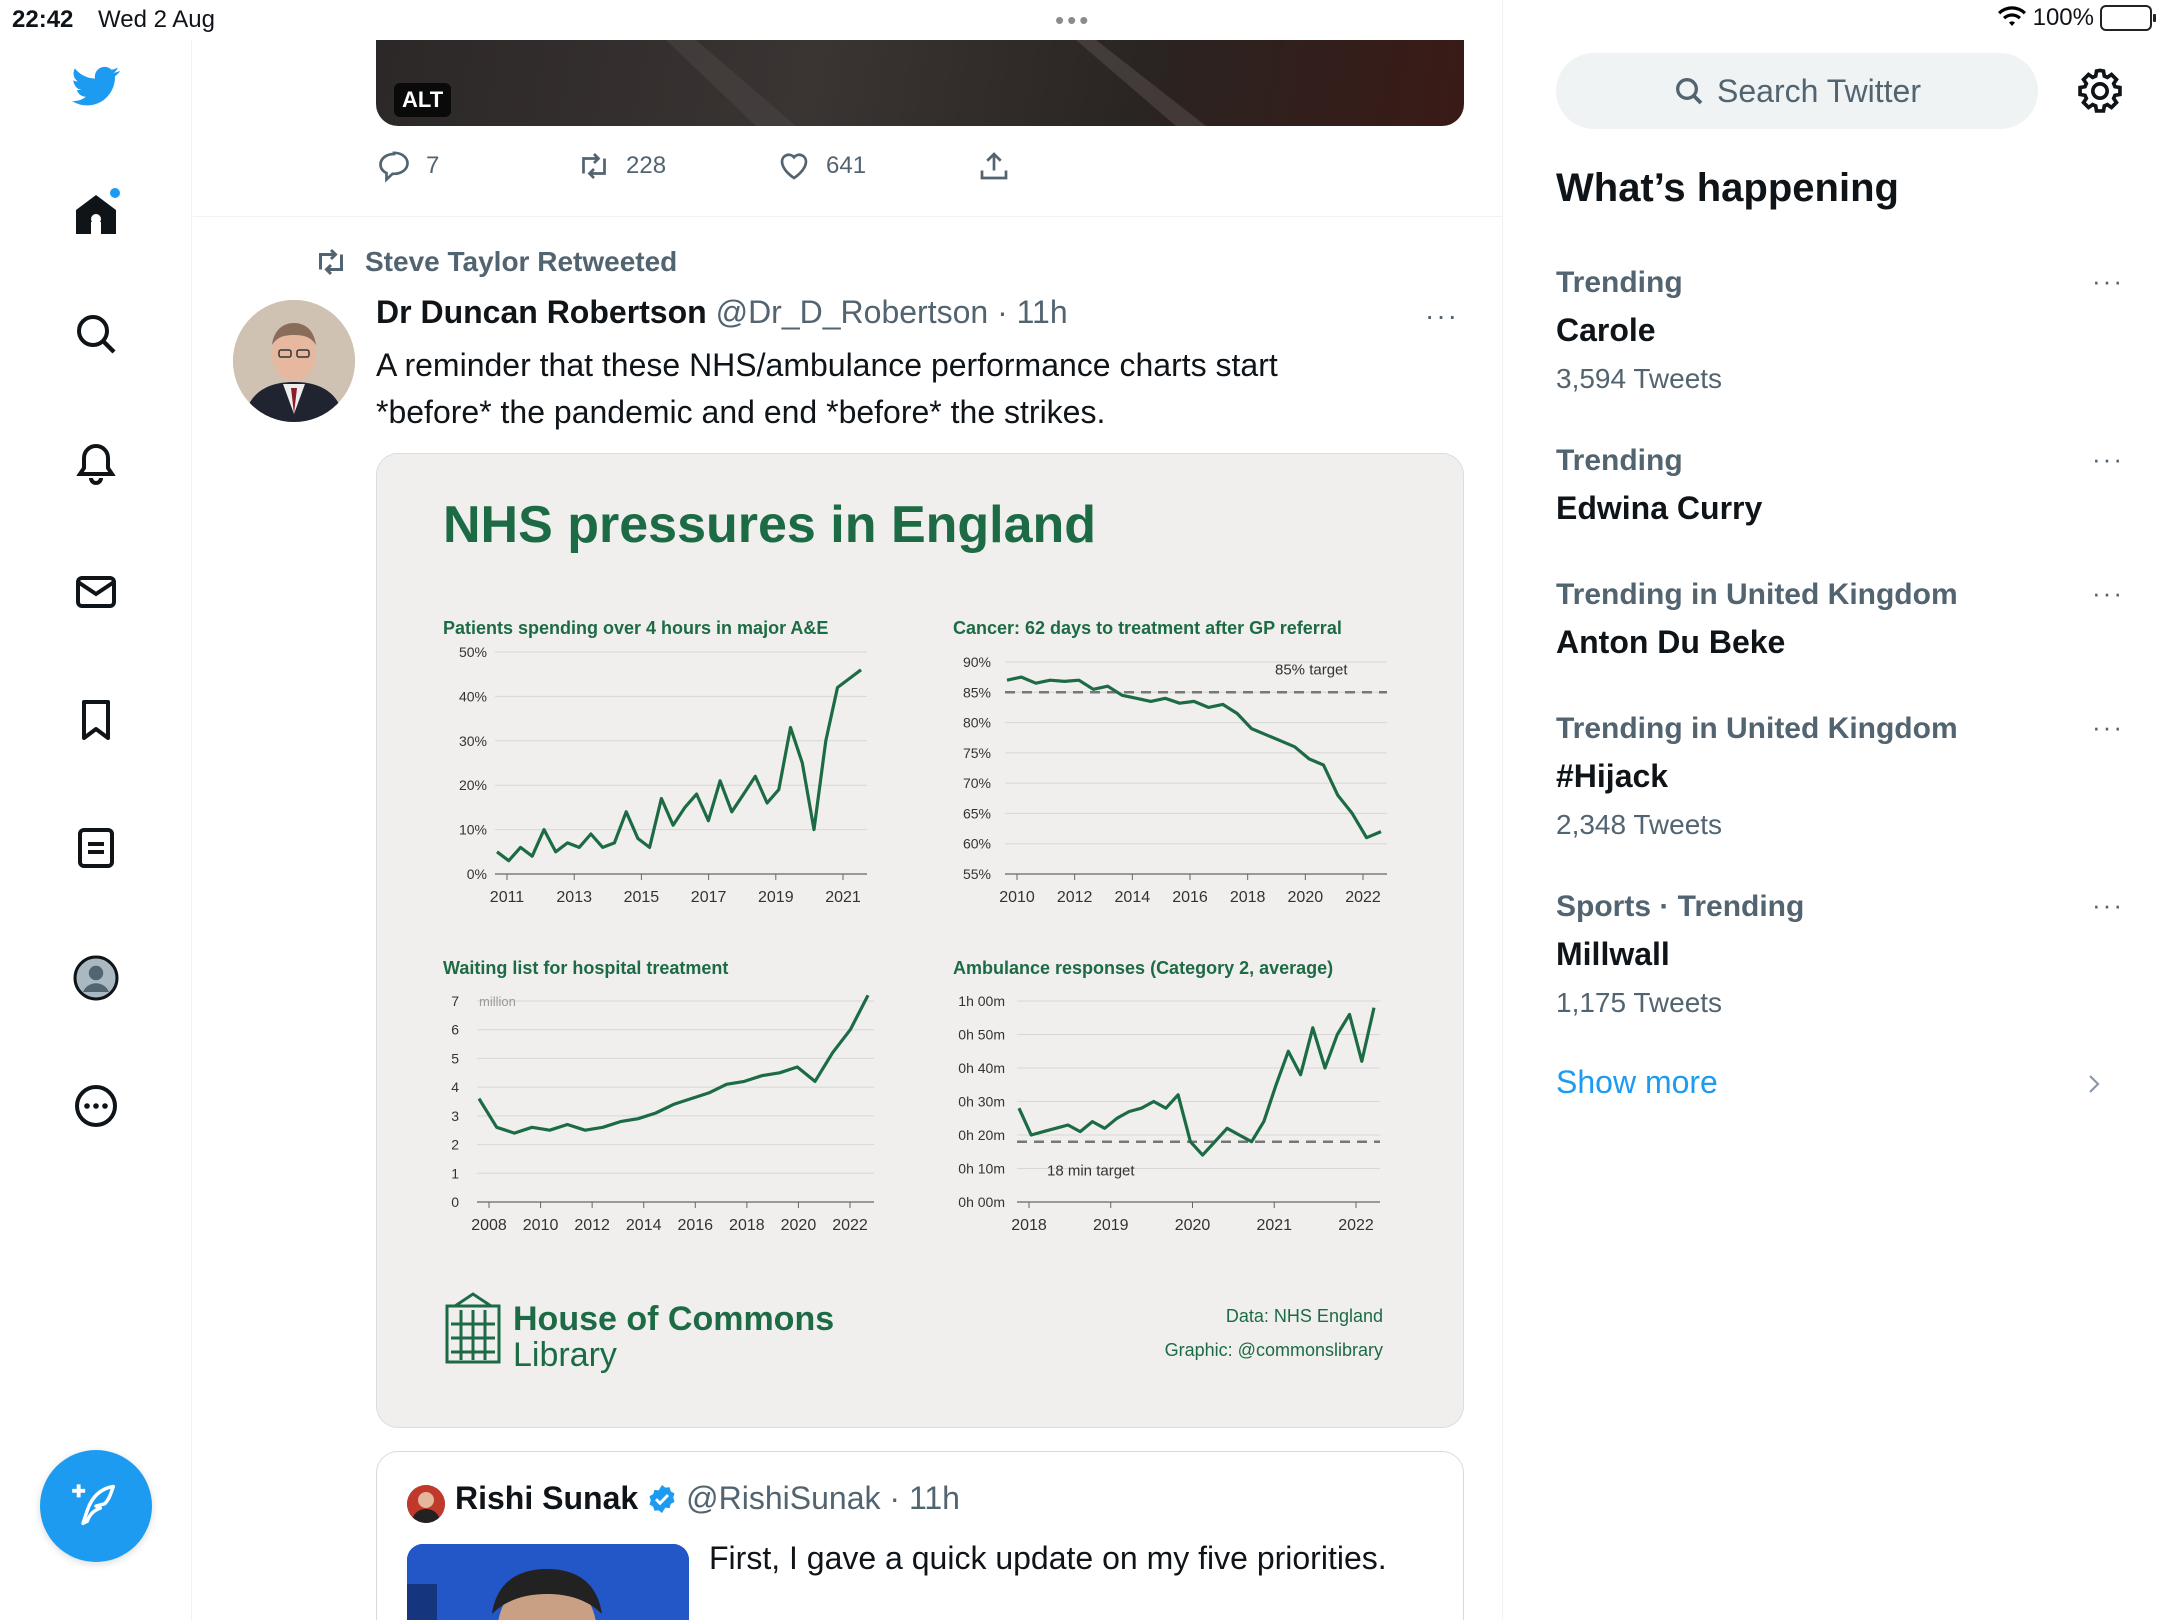  What do you see at coordinates (1689, 91) in the screenshot?
I see `search-icon` at bounding box center [1689, 91].